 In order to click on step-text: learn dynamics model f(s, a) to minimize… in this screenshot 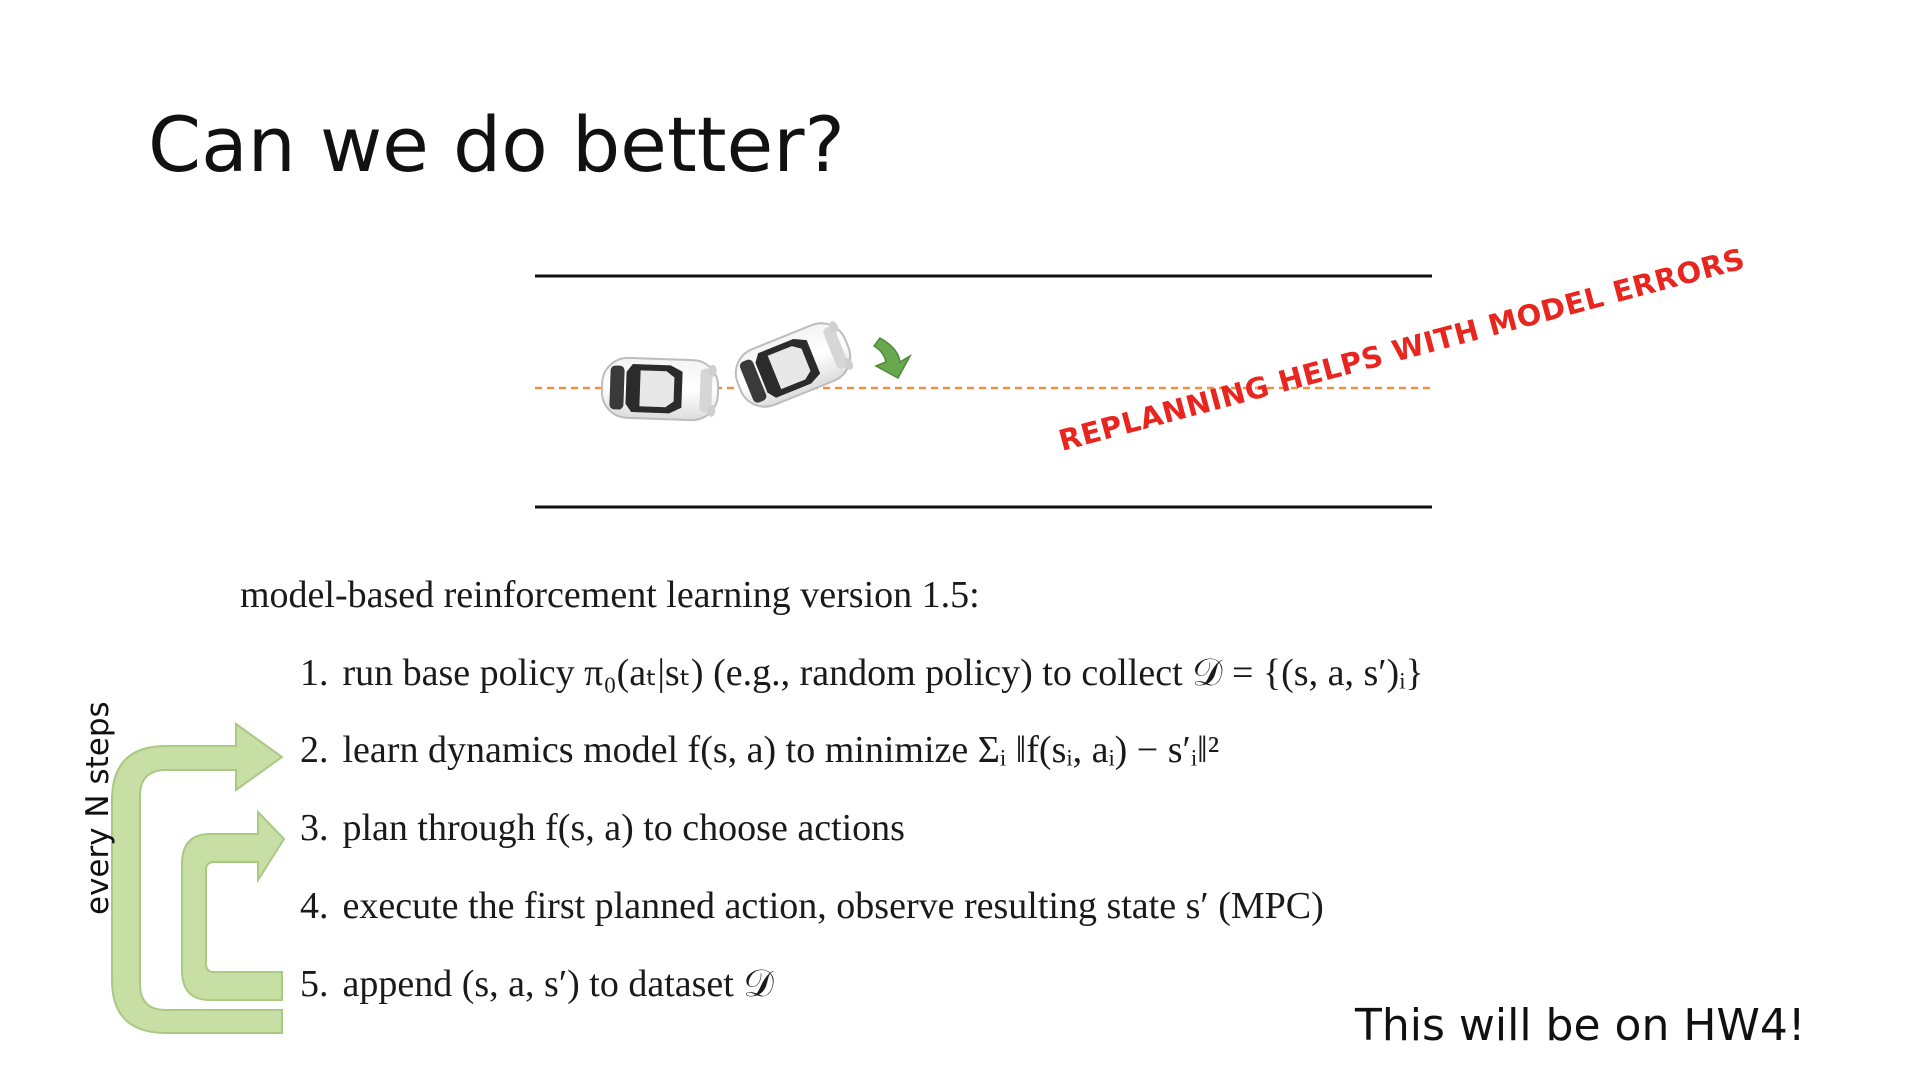, I will do `click(781, 750)`.